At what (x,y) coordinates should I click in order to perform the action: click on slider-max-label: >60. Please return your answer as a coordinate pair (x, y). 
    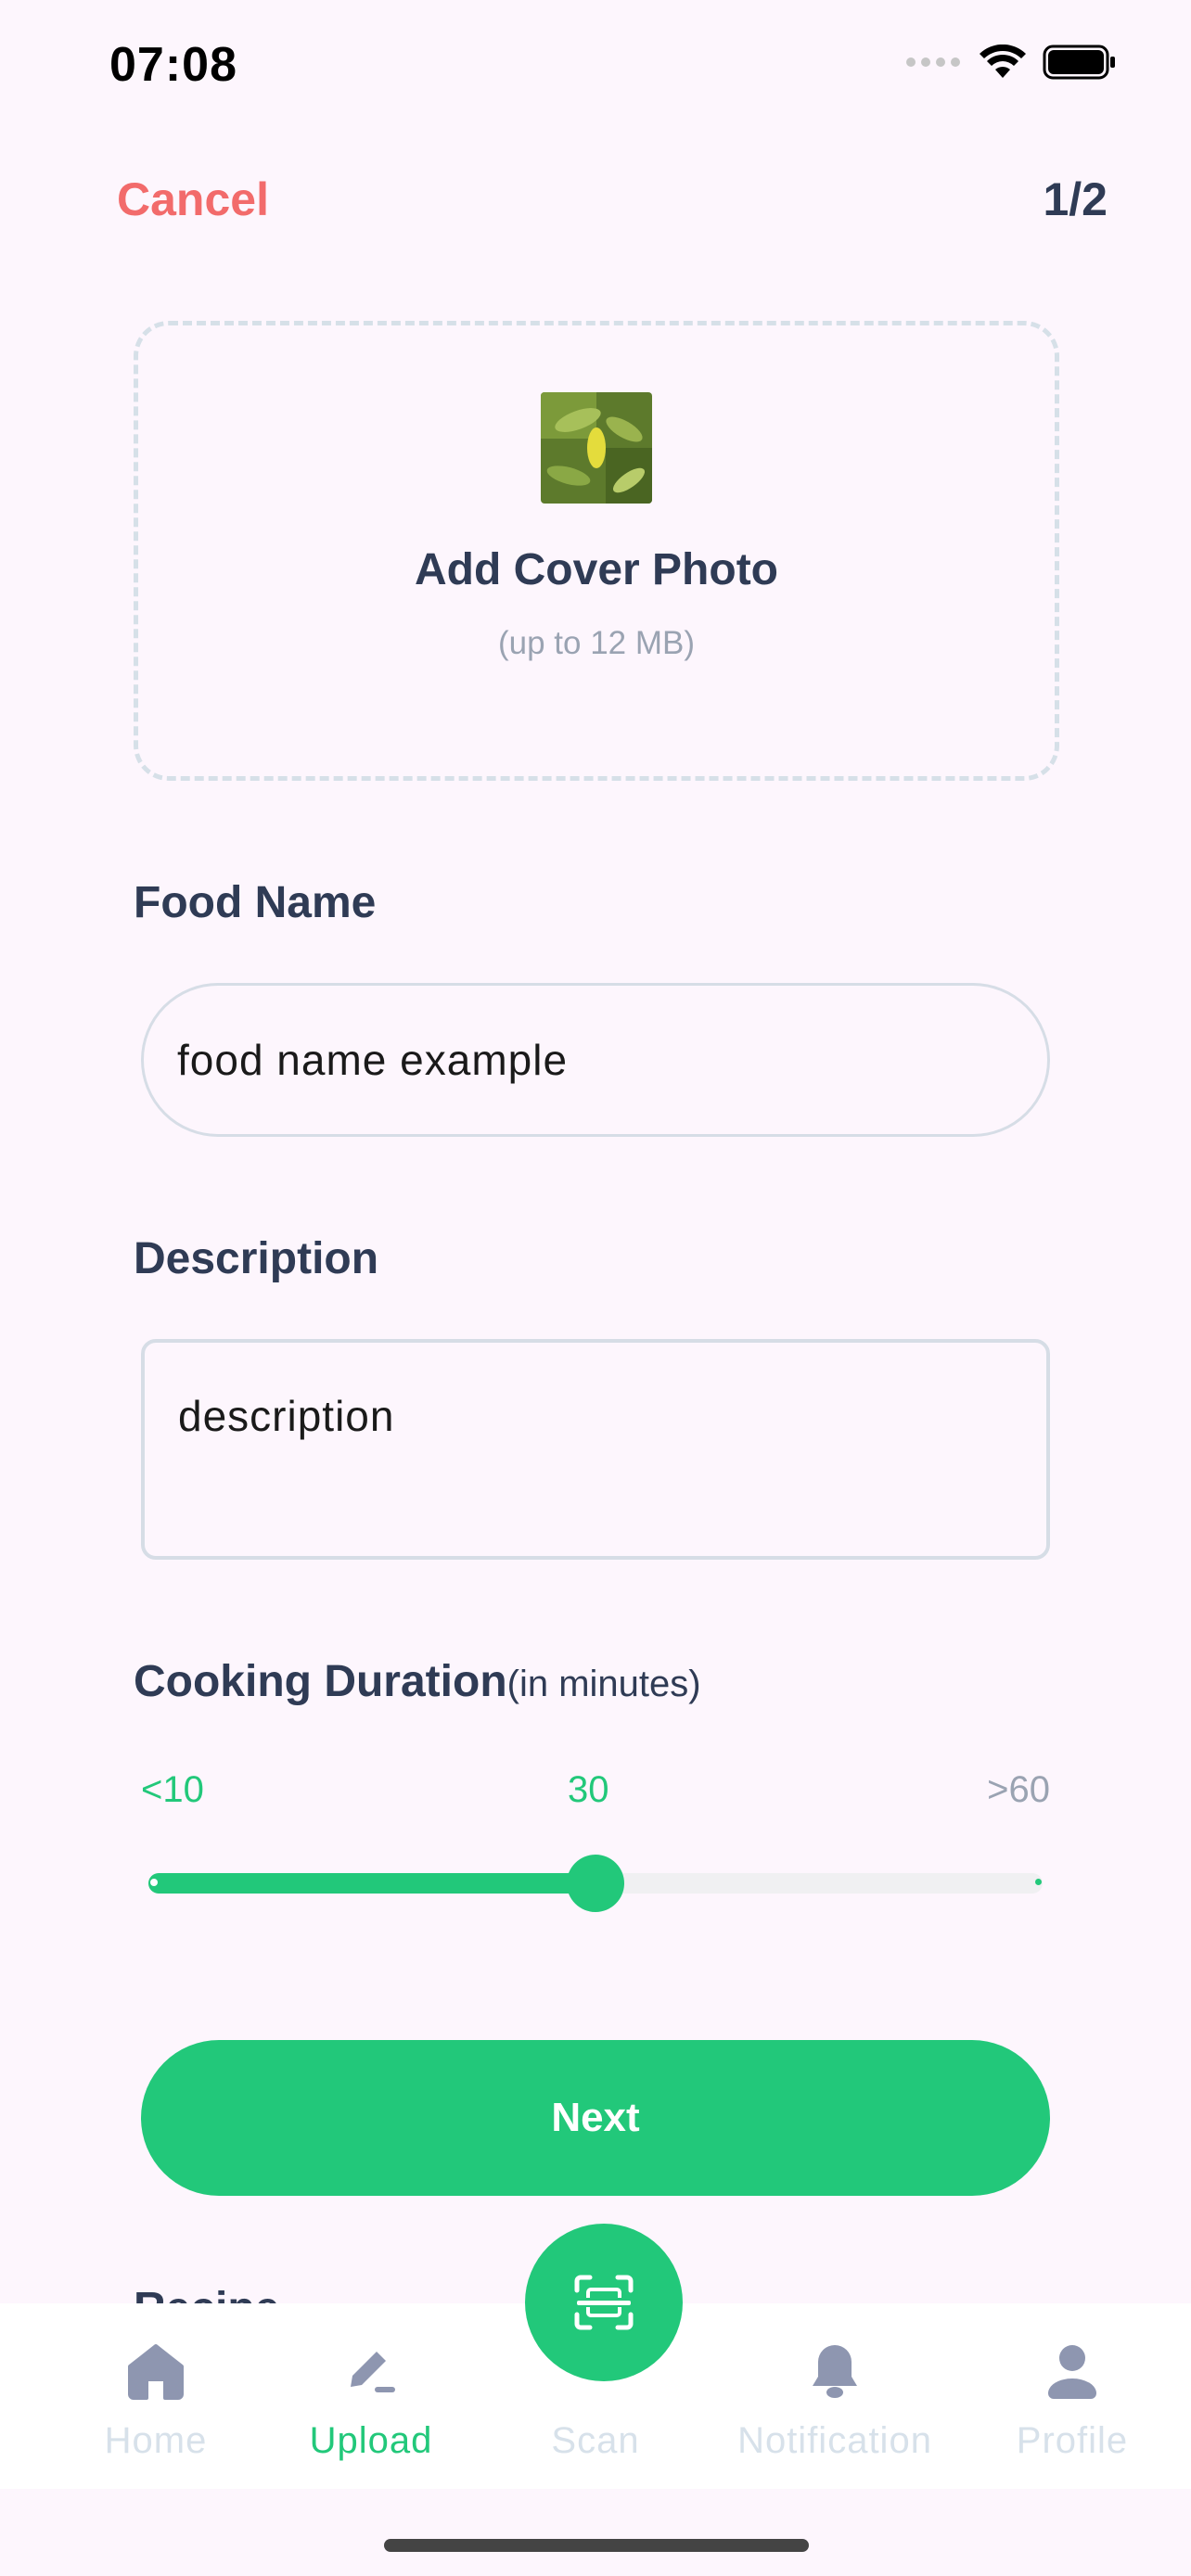
    Looking at the image, I should click on (1018, 1789).